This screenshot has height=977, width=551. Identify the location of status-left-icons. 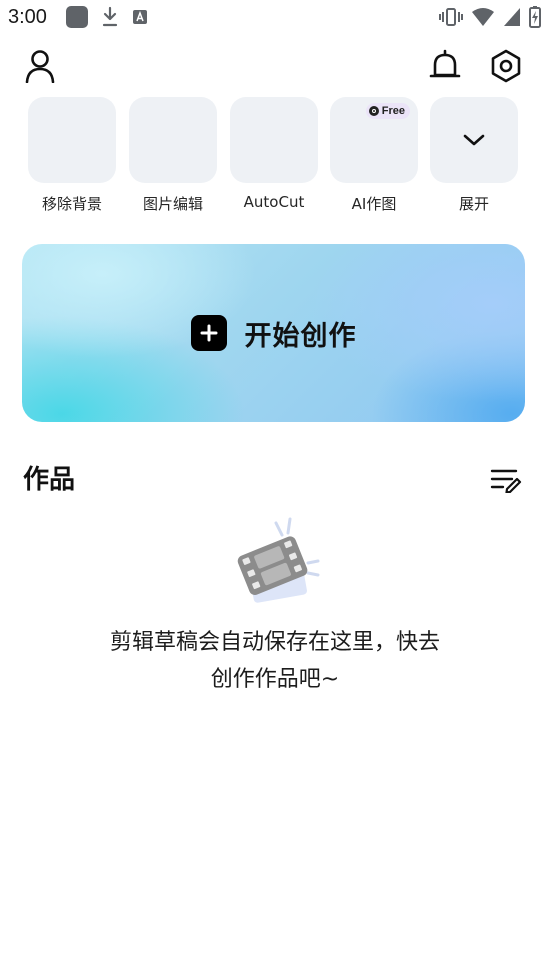
(107, 17).